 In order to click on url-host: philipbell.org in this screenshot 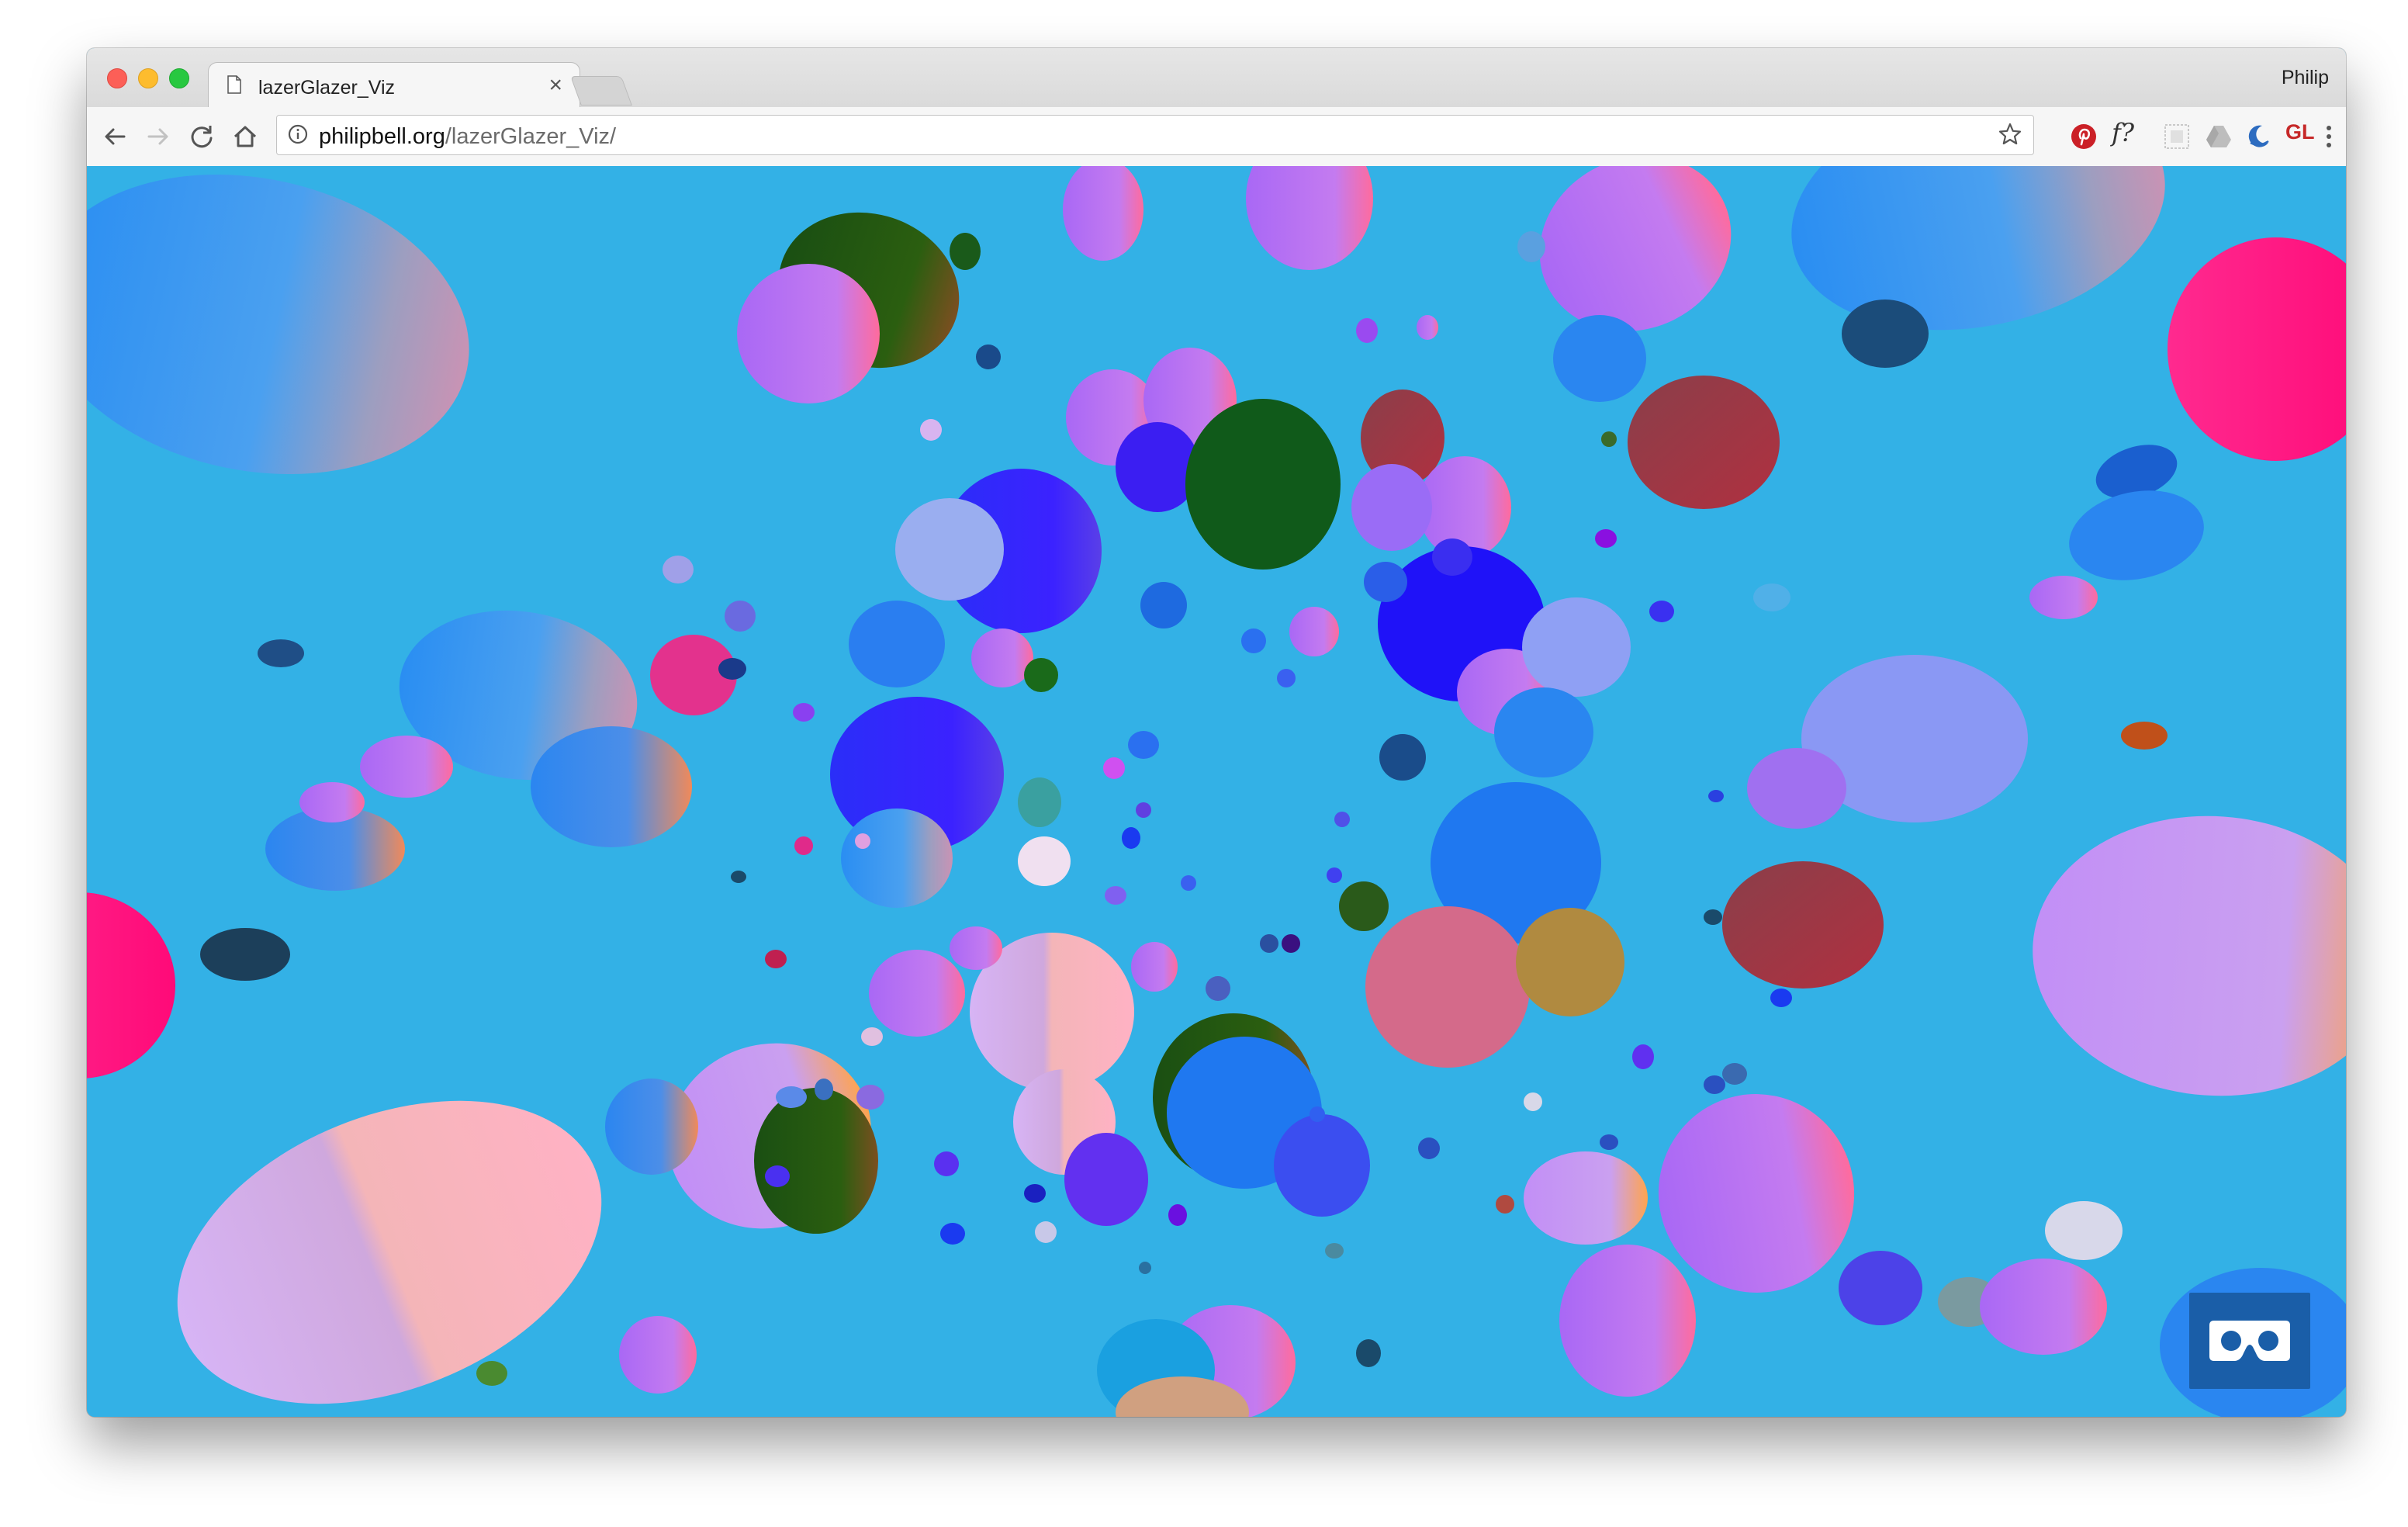, I will do `click(382, 136)`.